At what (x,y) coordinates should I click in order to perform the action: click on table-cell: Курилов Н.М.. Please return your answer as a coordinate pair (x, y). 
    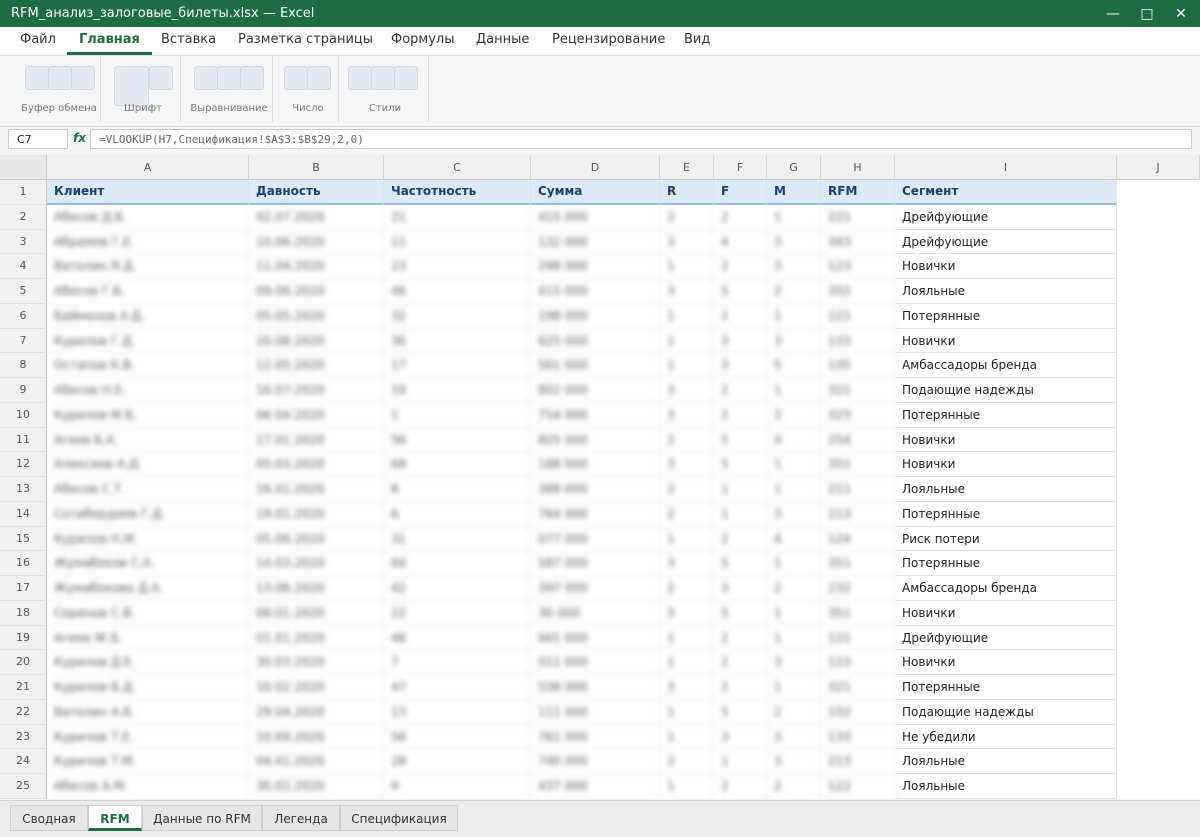
    Looking at the image, I should click on (148, 539).